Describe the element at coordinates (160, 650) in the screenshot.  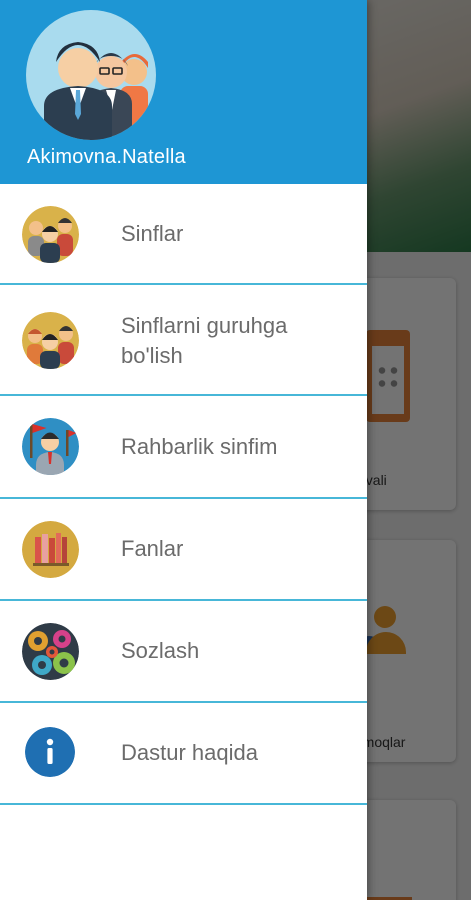
I see `menu-item-label: Sozlash` at that location.